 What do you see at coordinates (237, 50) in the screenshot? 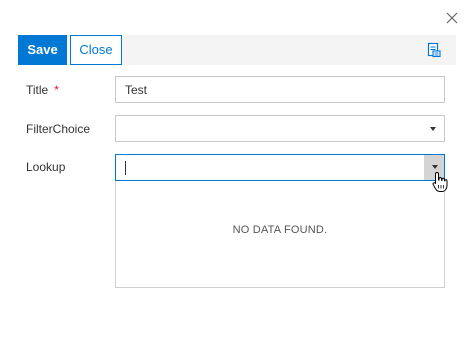
I see `command-bar: Save Close` at bounding box center [237, 50].